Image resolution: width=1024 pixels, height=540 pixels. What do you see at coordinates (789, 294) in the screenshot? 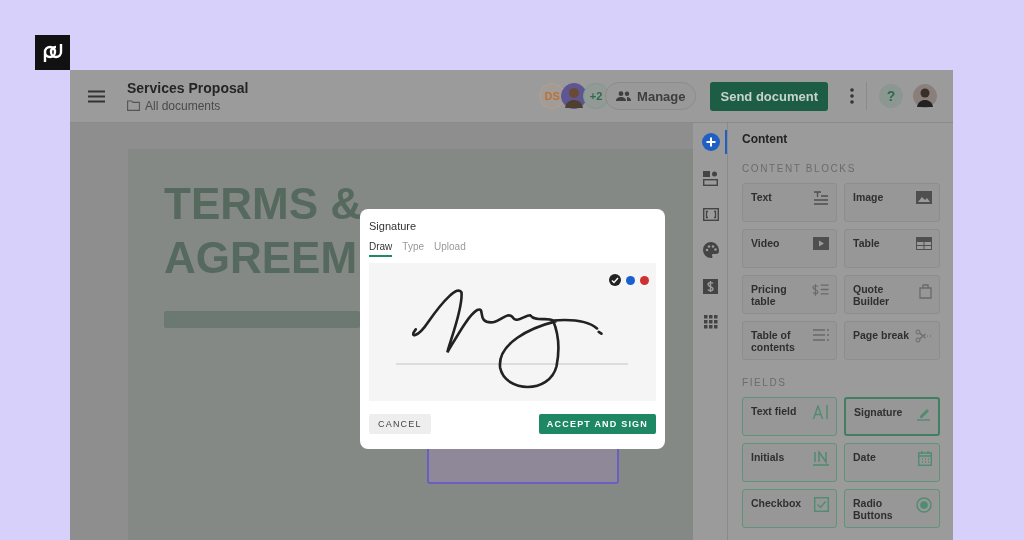
I see `content-block-tile: Pricing table` at bounding box center [789, 294].